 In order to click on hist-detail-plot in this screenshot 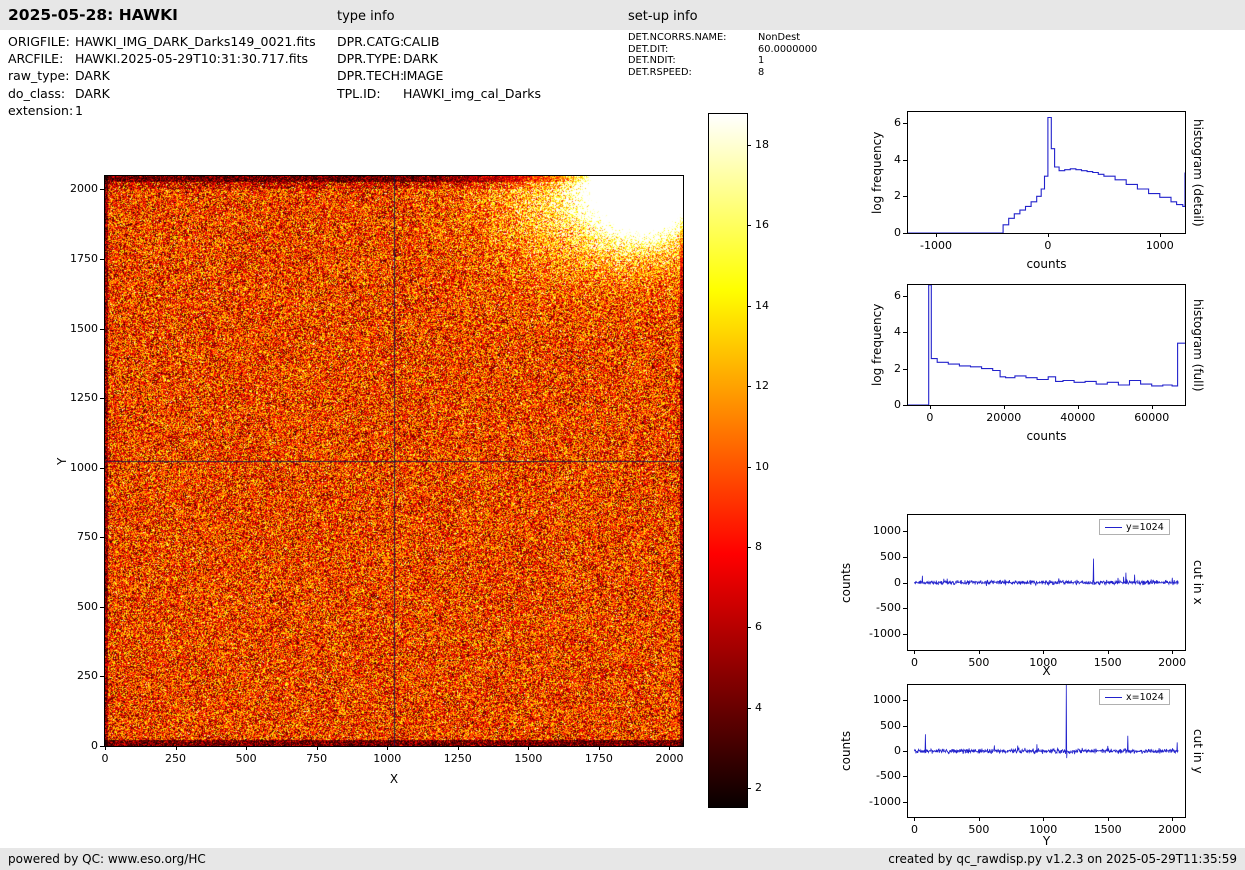, I will do `click(1046, 174)`.